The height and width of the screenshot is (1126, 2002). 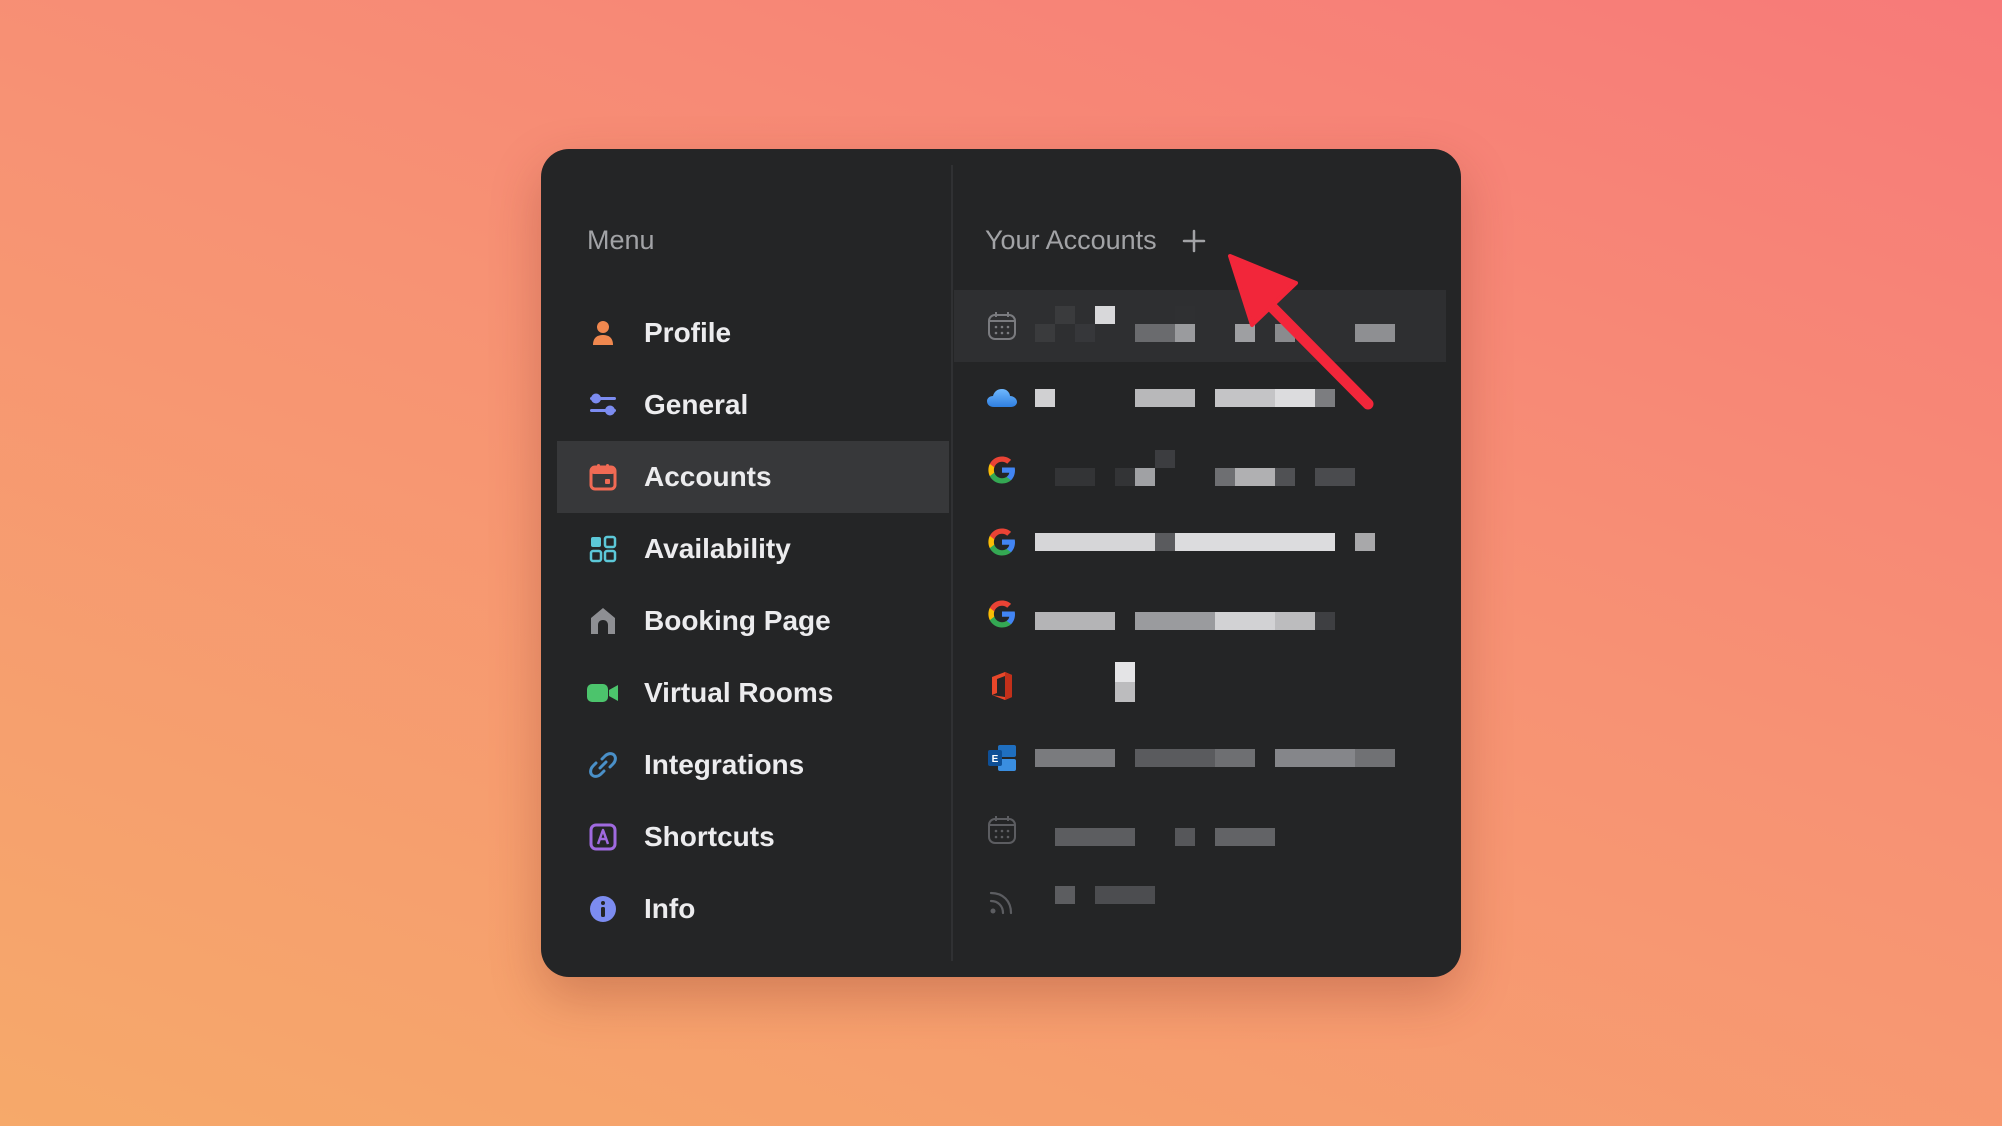 What do you see at coordinates (621, 240) in the screenshot?
I see `menu-title: Menu` at bounding box center [621, 240].